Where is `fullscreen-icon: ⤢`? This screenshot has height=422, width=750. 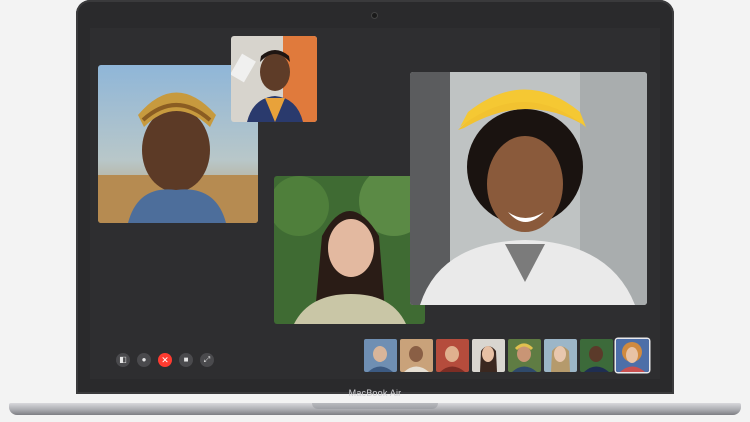 fullscreen-icon: ⤢ is located at coordinates (207, 360).